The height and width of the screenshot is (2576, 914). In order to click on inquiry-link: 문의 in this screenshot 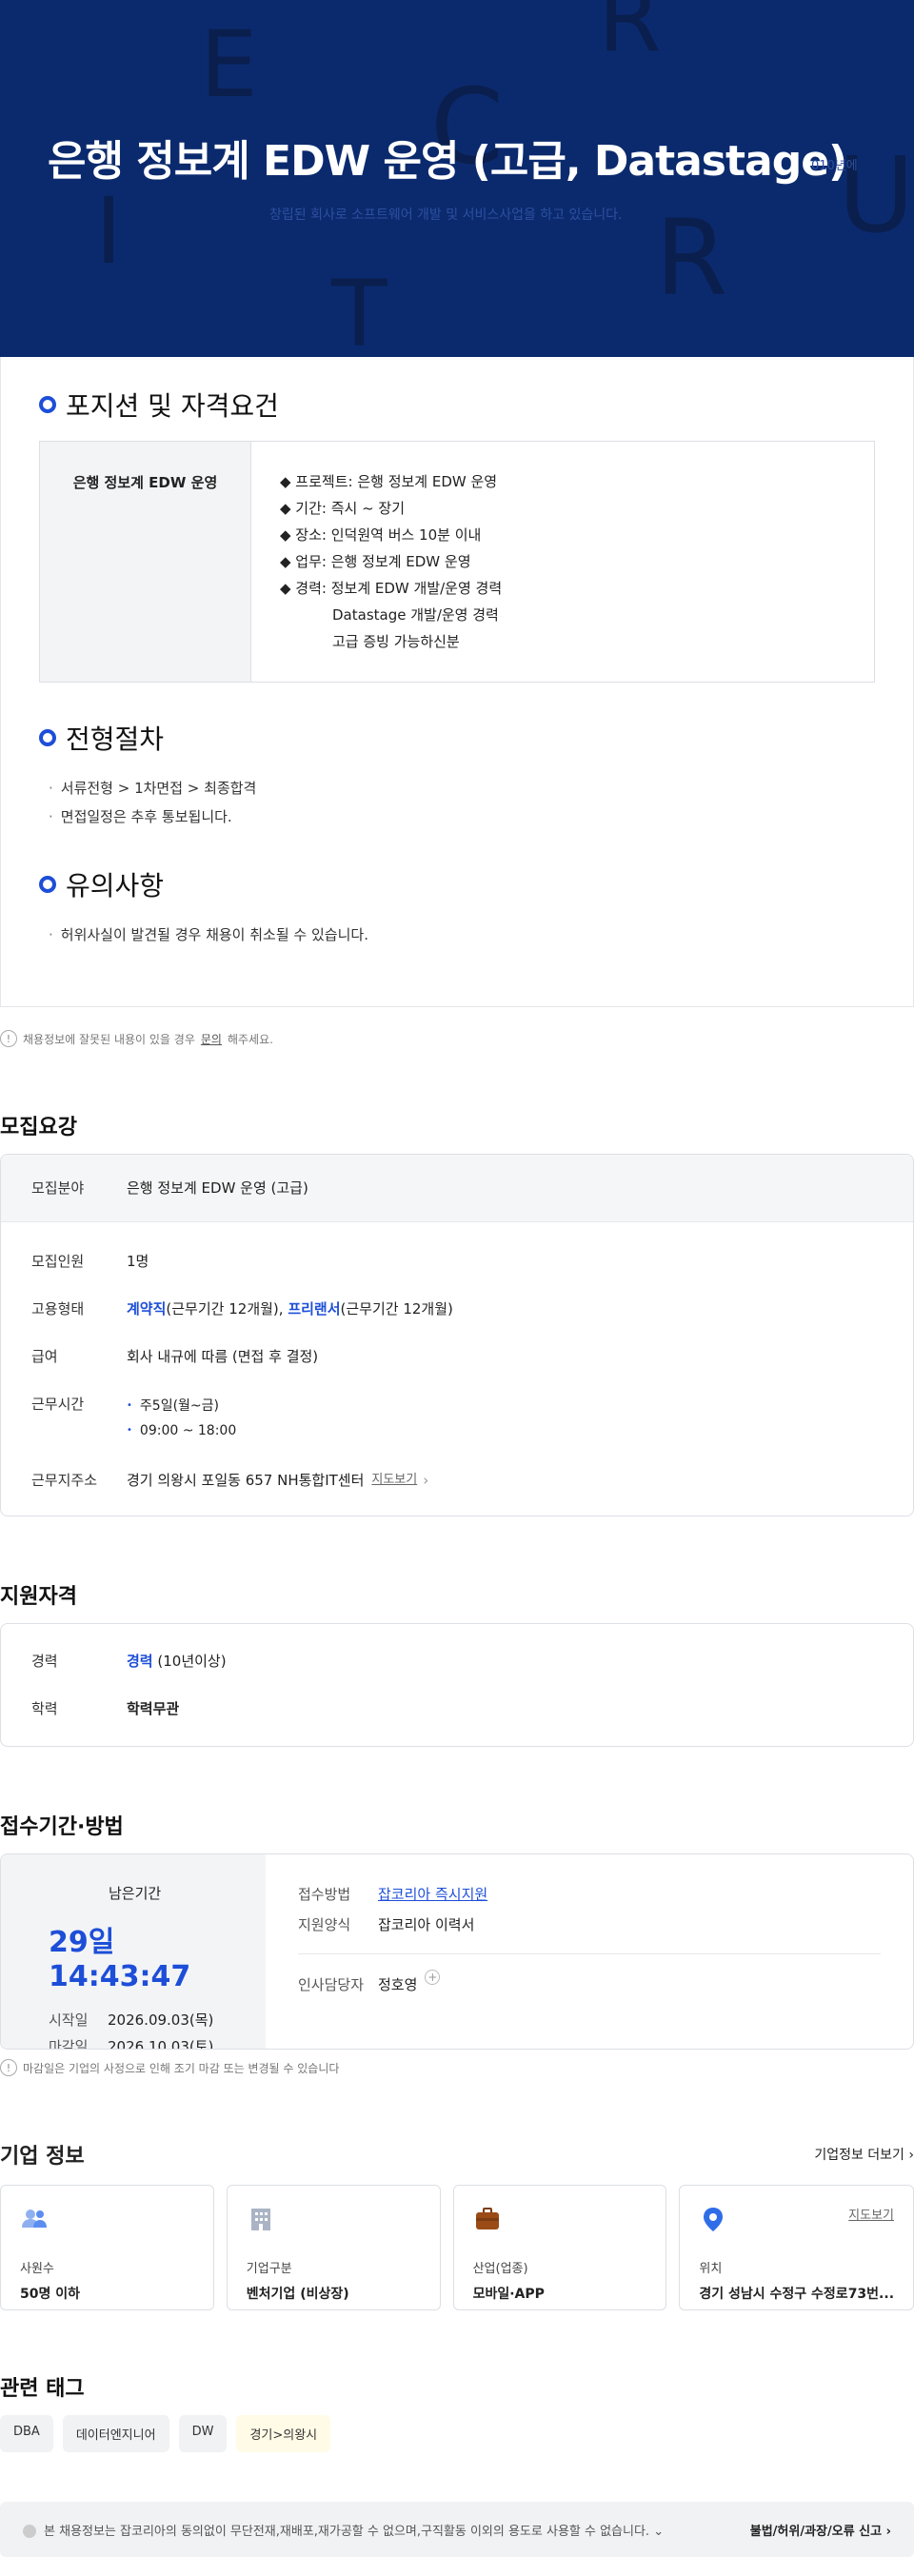, I will do `click(211, 1039)`.